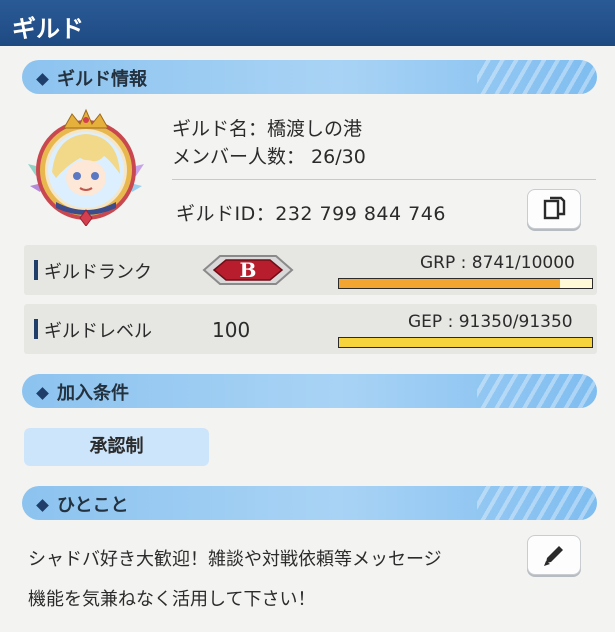 The image size is (615, 632). I want to click on grp-progress-fill, so click(450, 283).